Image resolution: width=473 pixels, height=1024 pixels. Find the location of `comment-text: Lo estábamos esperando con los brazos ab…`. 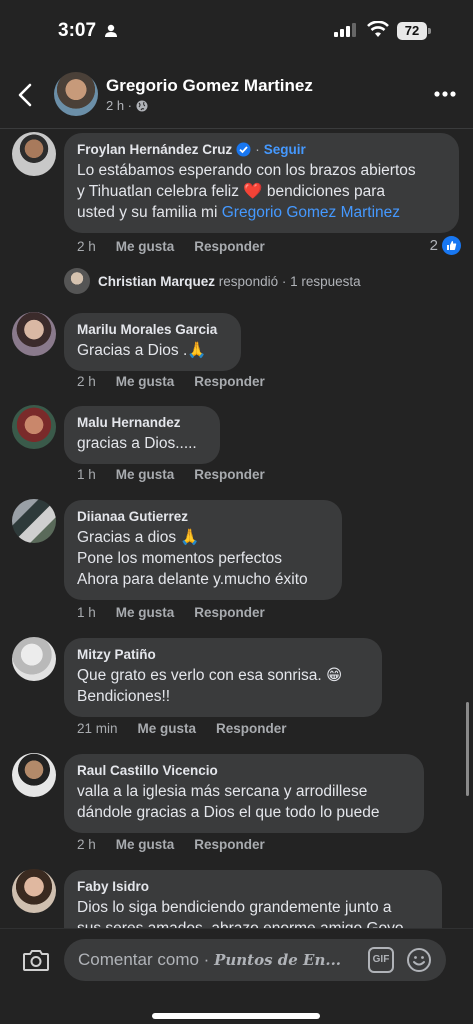

comment-text: Lo estábamos esperando con los brazos ab… is located at coordinates (246, 191).